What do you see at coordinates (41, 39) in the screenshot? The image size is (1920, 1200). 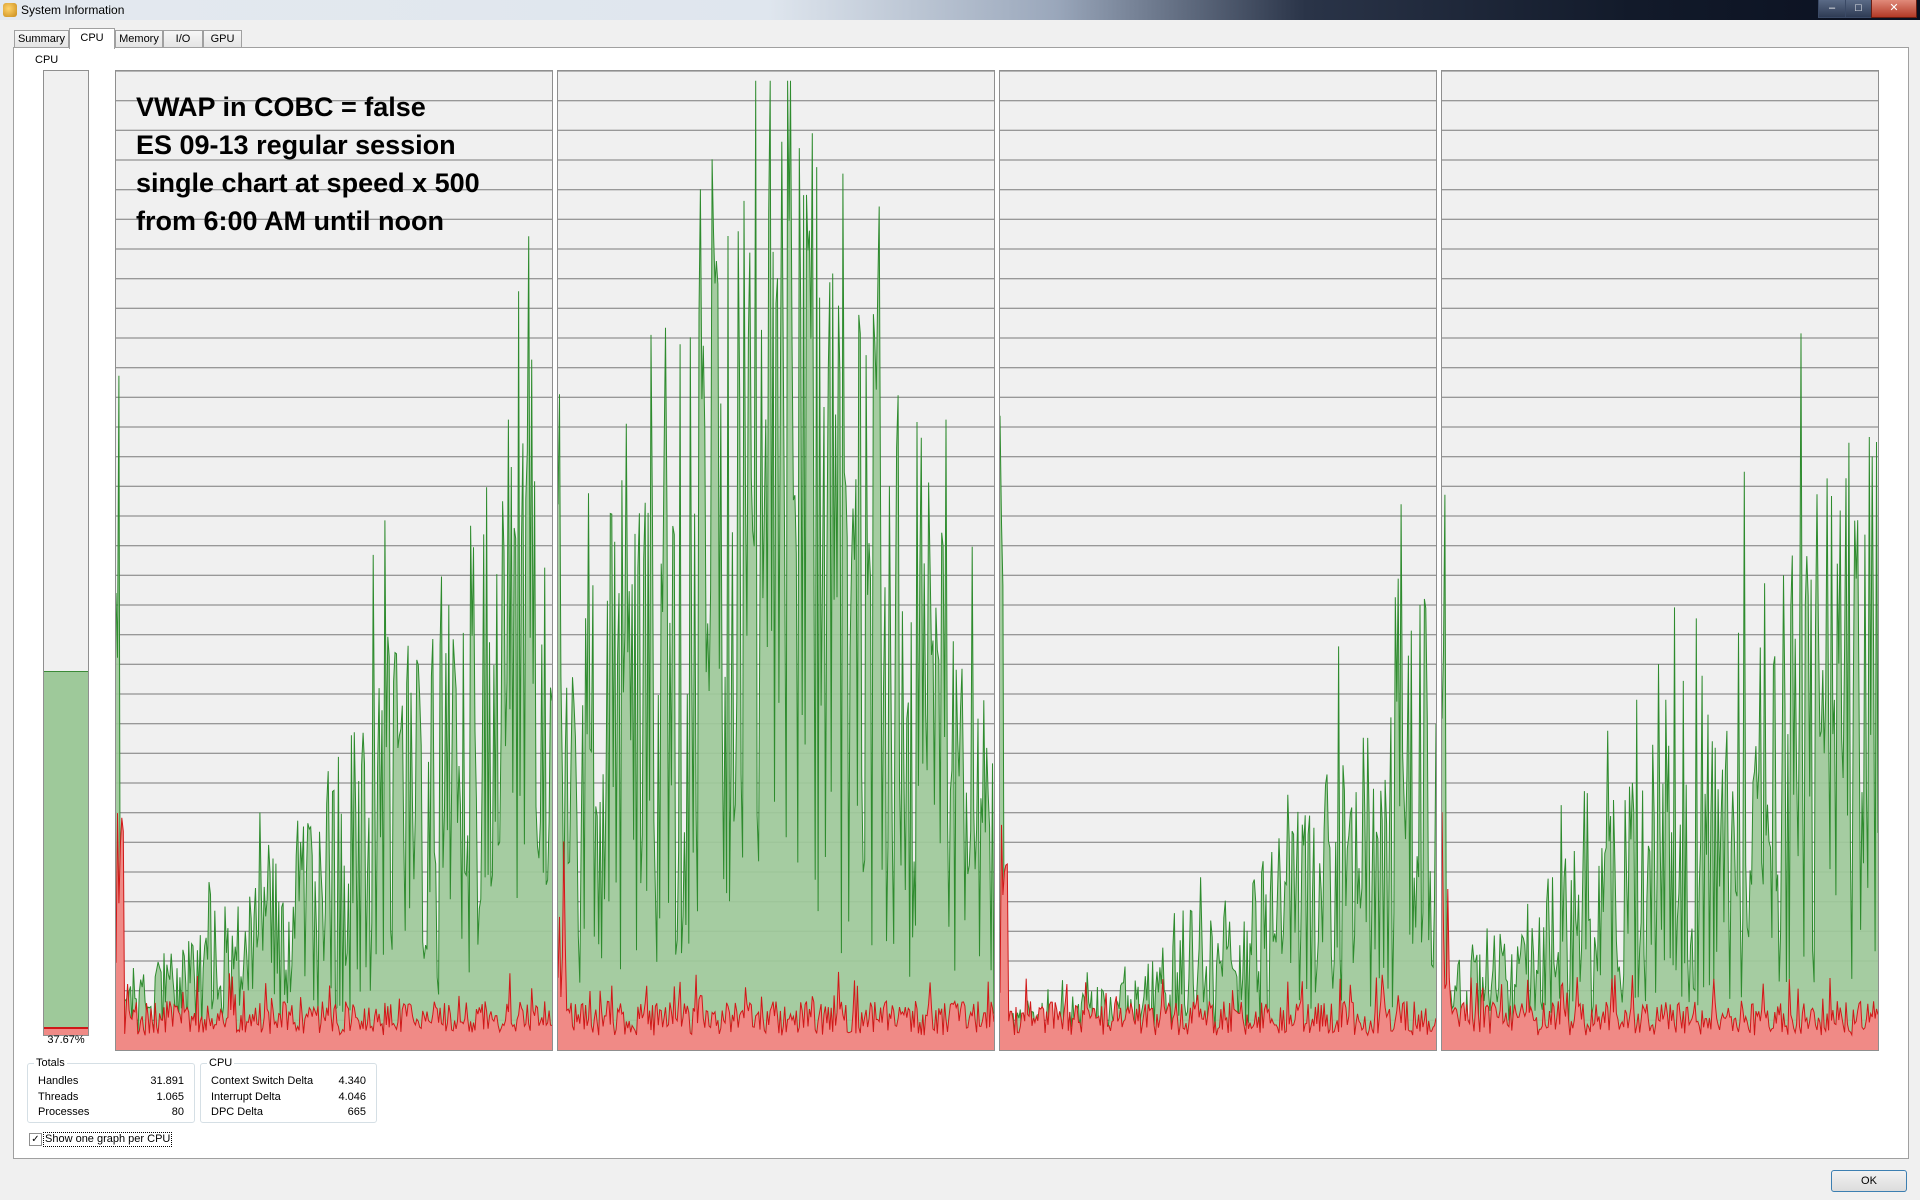 I see `tab-summary: Summary` at bounding box center [41, 39].